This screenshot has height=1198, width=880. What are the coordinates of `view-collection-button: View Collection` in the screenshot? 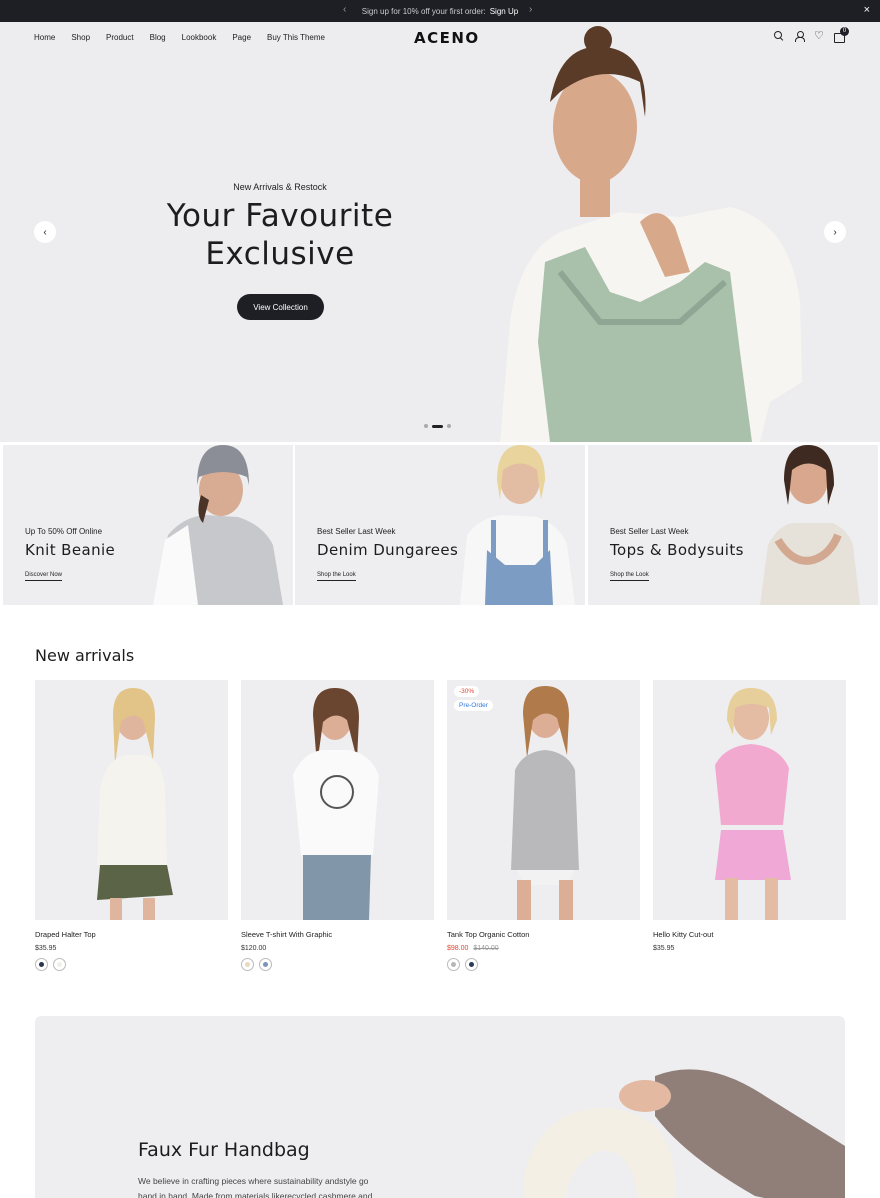 It's located at (280, 307).